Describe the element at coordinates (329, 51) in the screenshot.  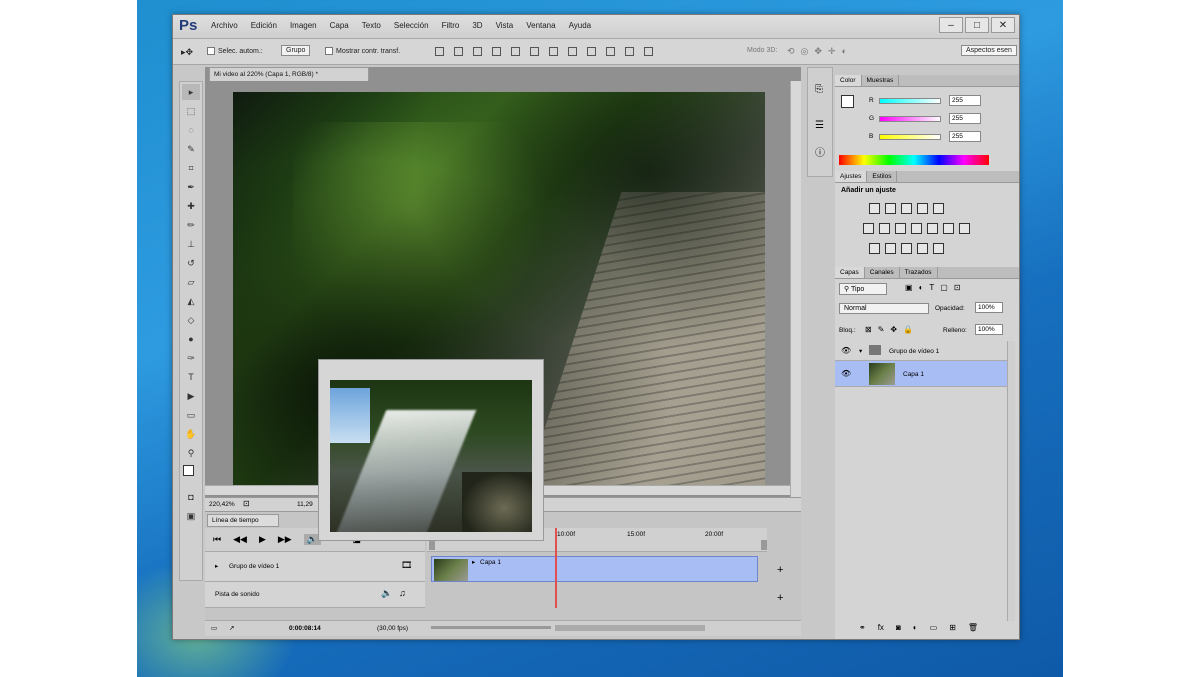
I see `show-transform-checkbox` at that location.